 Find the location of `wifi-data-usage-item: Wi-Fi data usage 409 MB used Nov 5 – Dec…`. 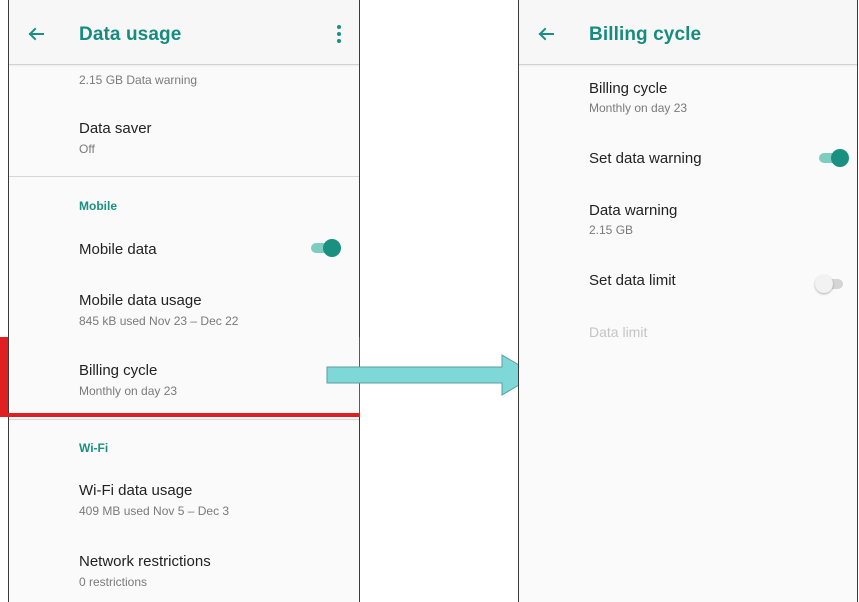

wifi-data-usage-item: Wi-Fi data usage 409 MB used Nov 5 – Dec… is located at coordinates (184, 499).